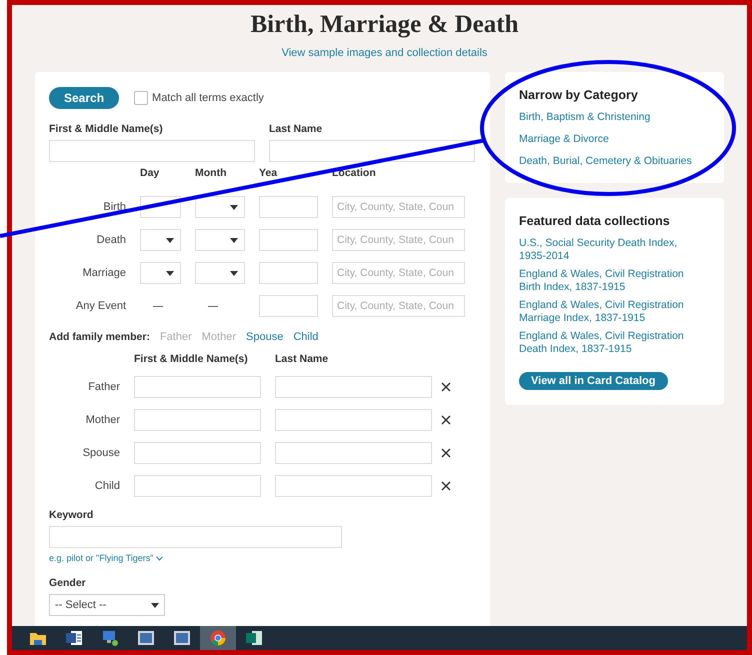 The width and height of the screenshot is (752, 655). What do you see at coordinates (218, 638) in the screenshot?
I see `browser-icon` at bounding box center [218, 638].